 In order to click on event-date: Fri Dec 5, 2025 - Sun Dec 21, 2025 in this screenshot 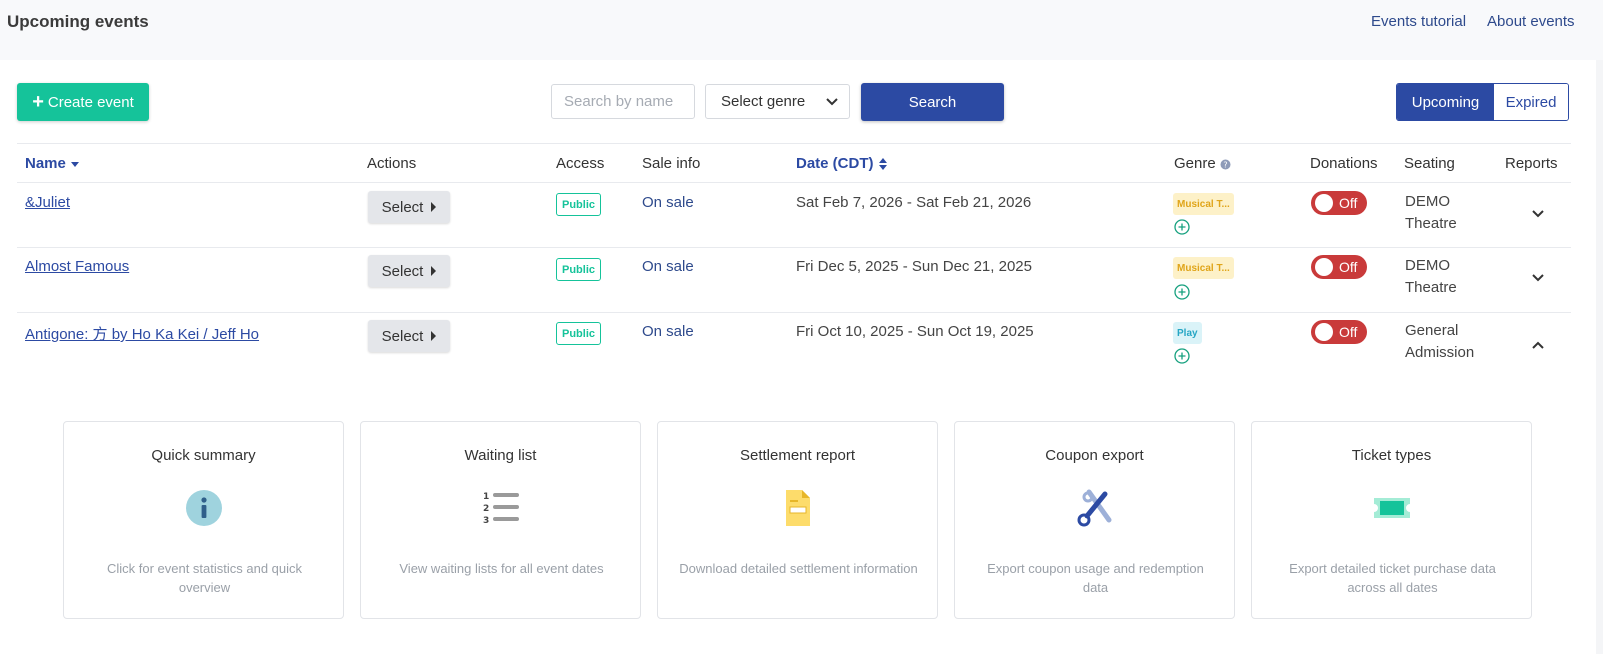, I will do `click(914, 266)`.